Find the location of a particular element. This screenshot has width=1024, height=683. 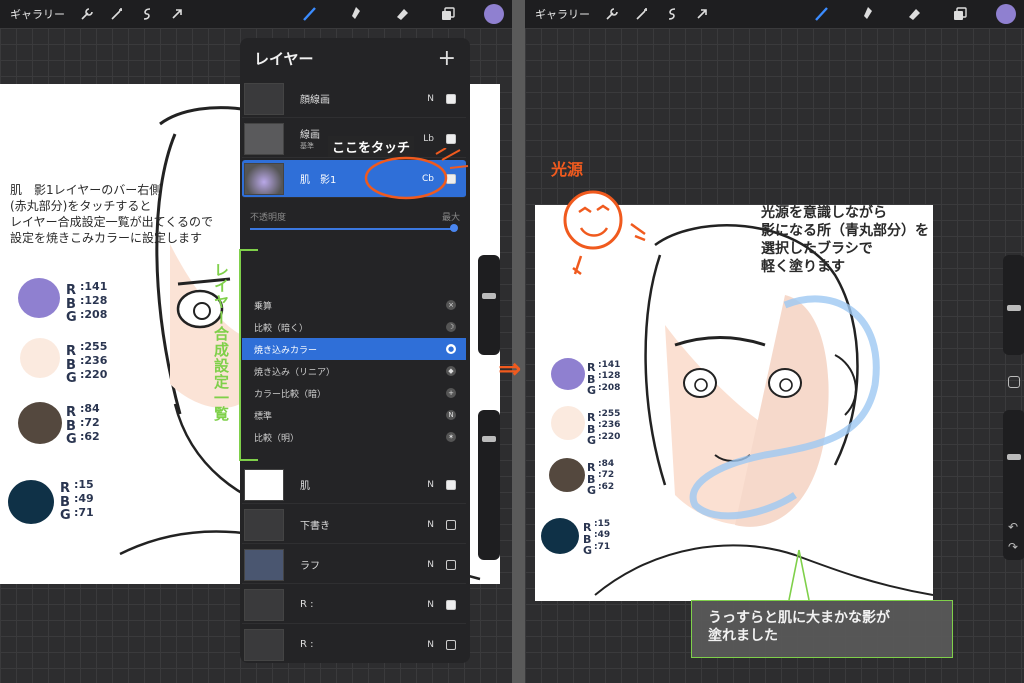

blend-mode-linear-burn: 焼き込み（リニア） ◆ is located at coordinates (354, 371).